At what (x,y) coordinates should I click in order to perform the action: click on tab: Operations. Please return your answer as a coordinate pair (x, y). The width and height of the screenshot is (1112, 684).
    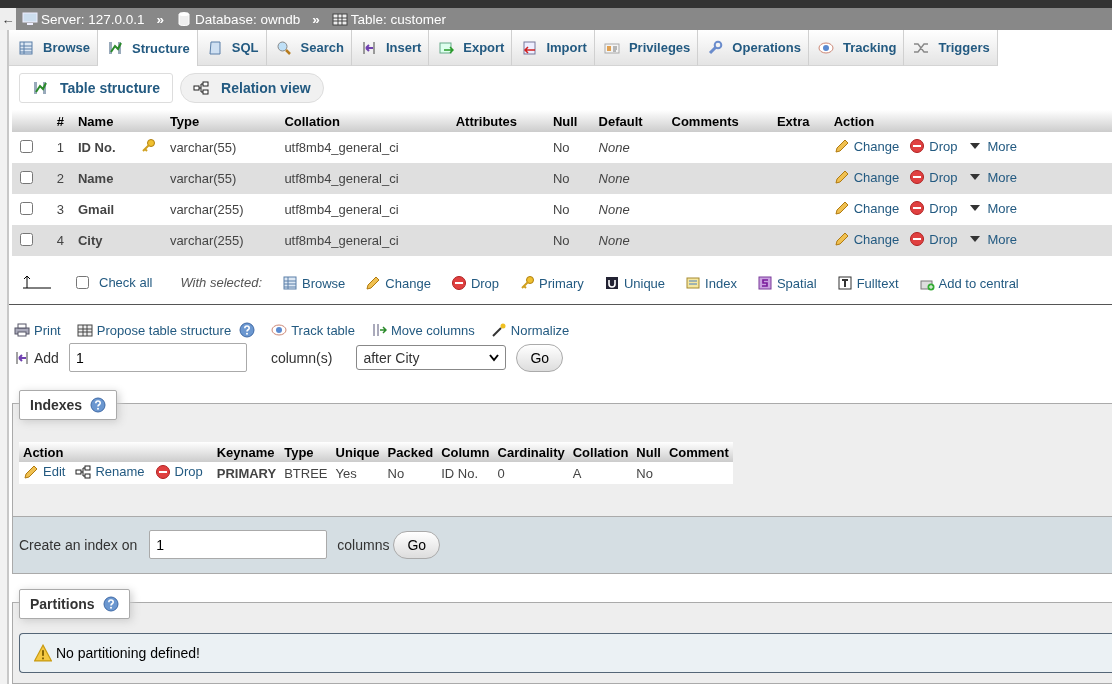
    Looking at the image, I should click on (753, 48).